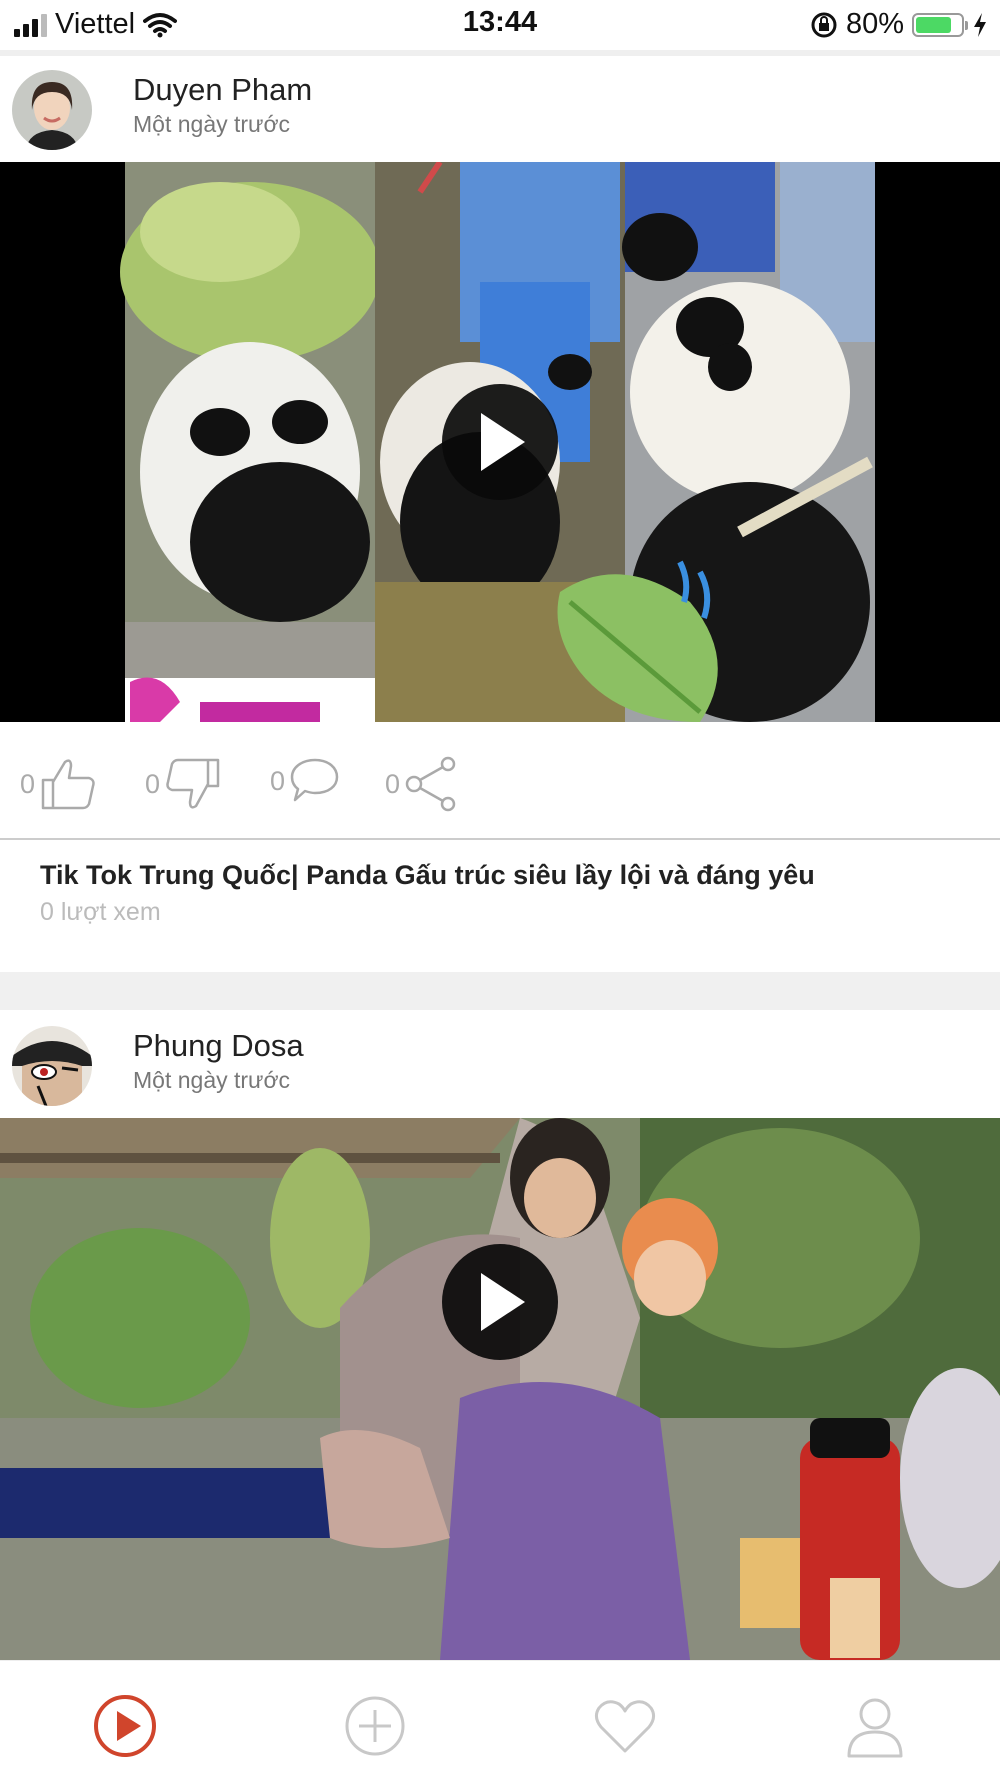 The width and height of the screenshot is (1000, 1779). Describe the element at coordinates (28, 783) in the screenshot. I see `like-count: 0` at that location.